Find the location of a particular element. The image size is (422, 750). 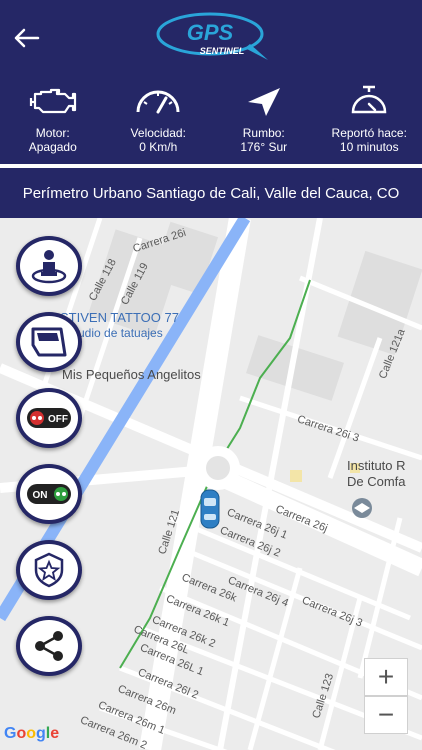

off-switch-icon: OFF is located at coordinates (49, 418).